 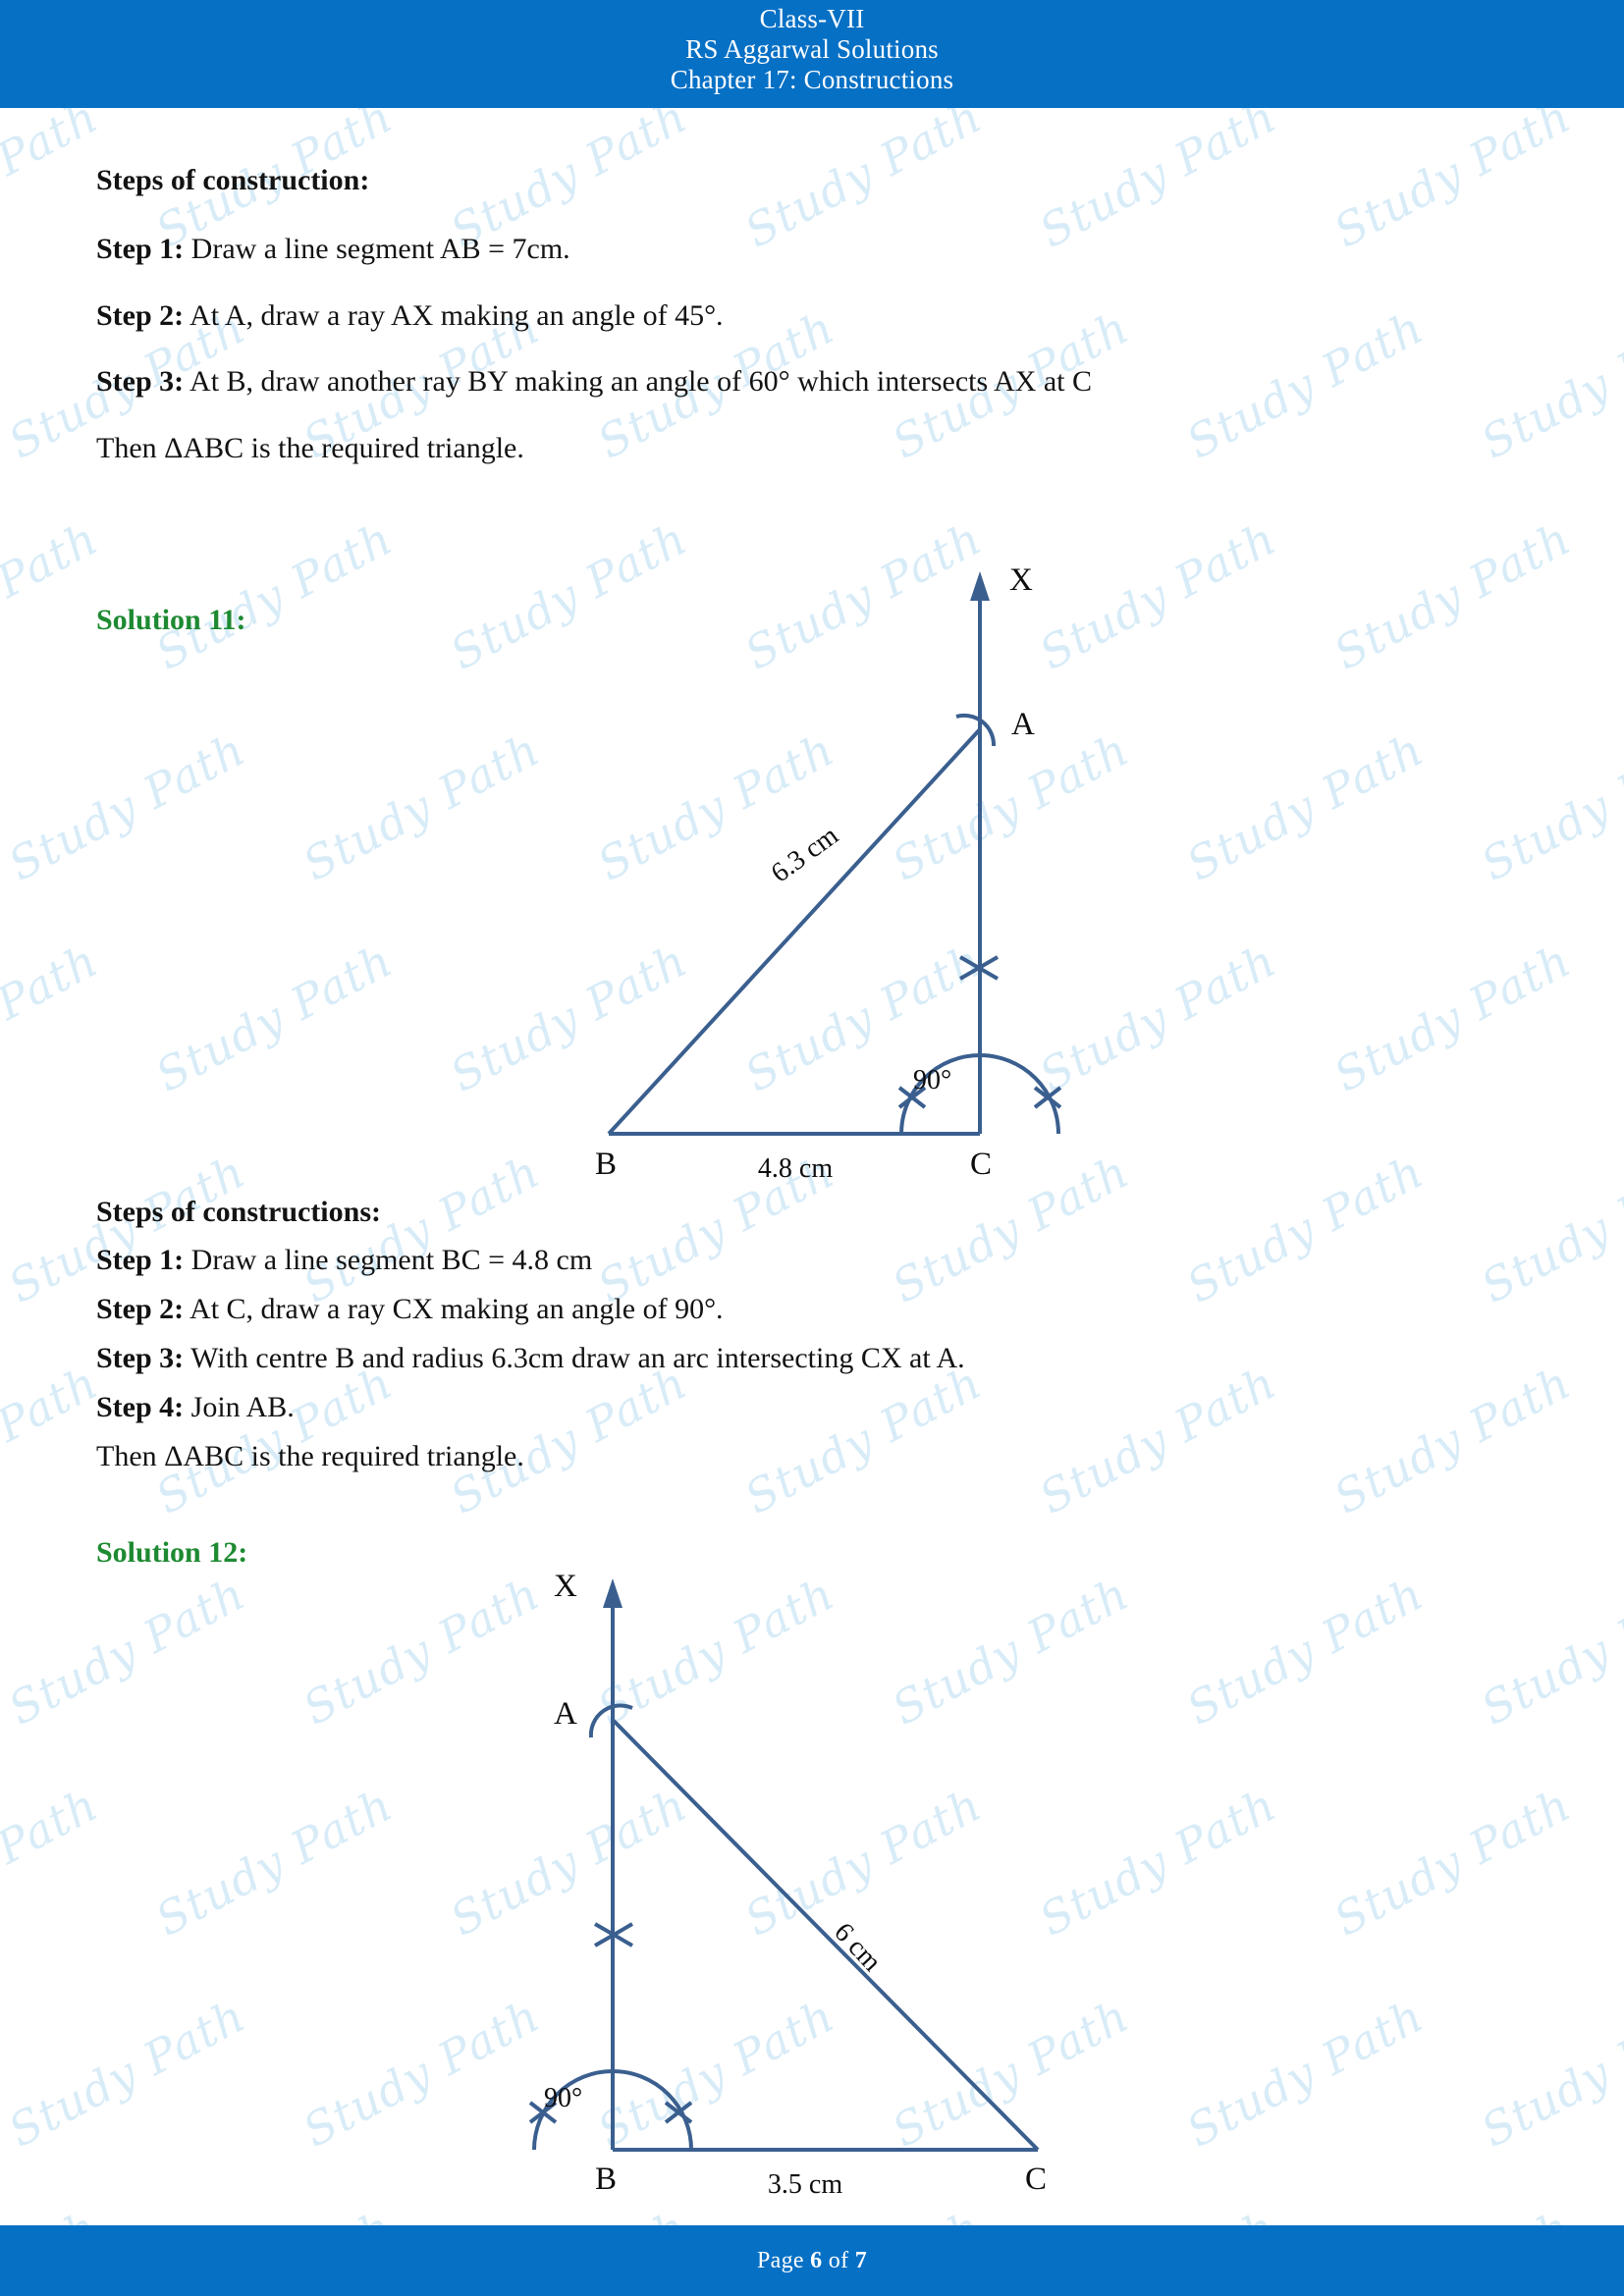 What do you see at coordinates (233, 180) in the screenshot?
I see `top-steps-heading: Steps of construction:` at bounding box center [233, 180].